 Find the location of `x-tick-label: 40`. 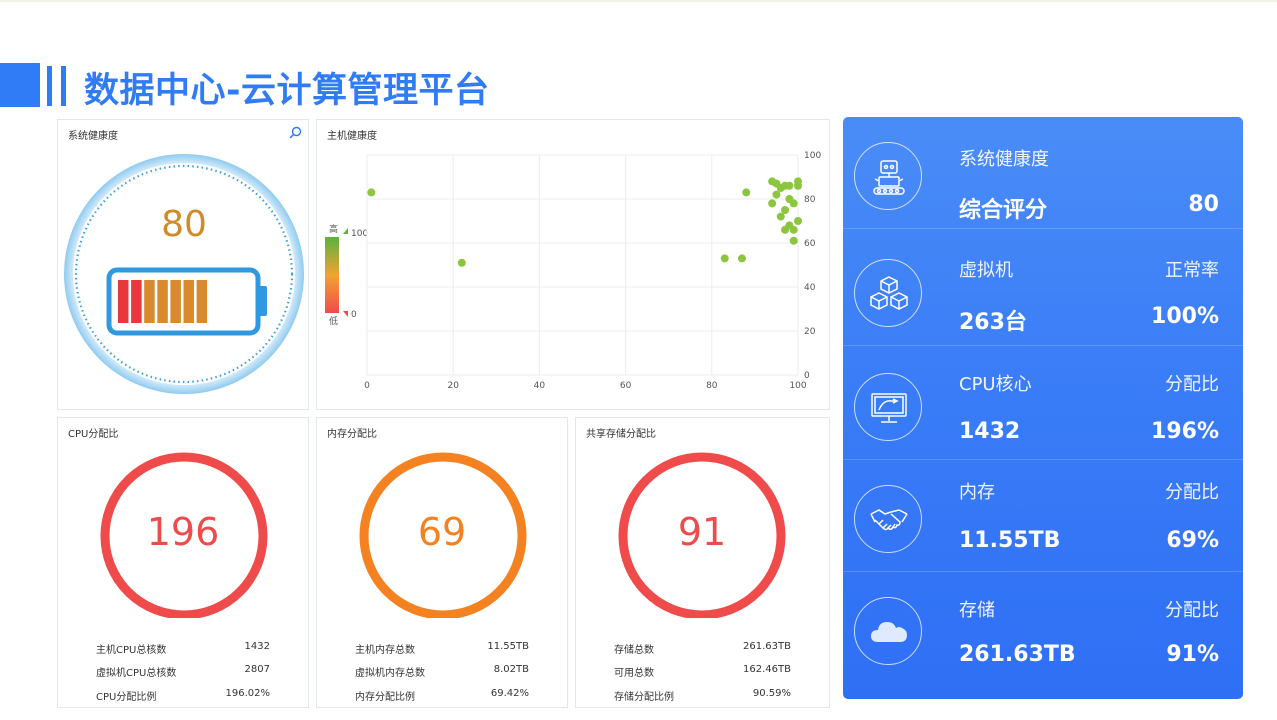

x-tick-label: 40 is located at coordinates (540, 386).